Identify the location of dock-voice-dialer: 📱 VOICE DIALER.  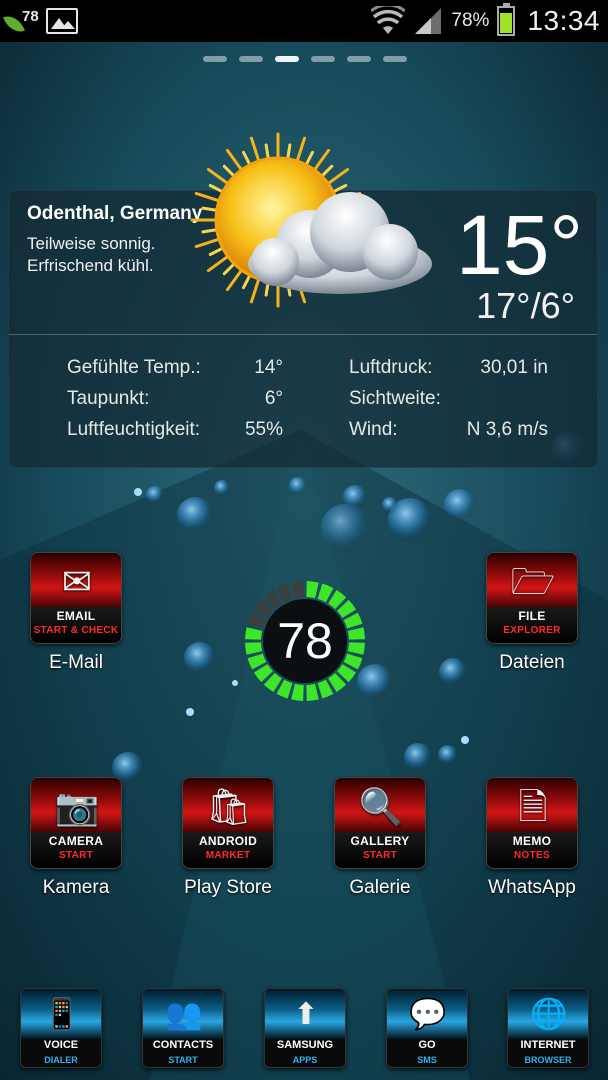
(61, 1028).